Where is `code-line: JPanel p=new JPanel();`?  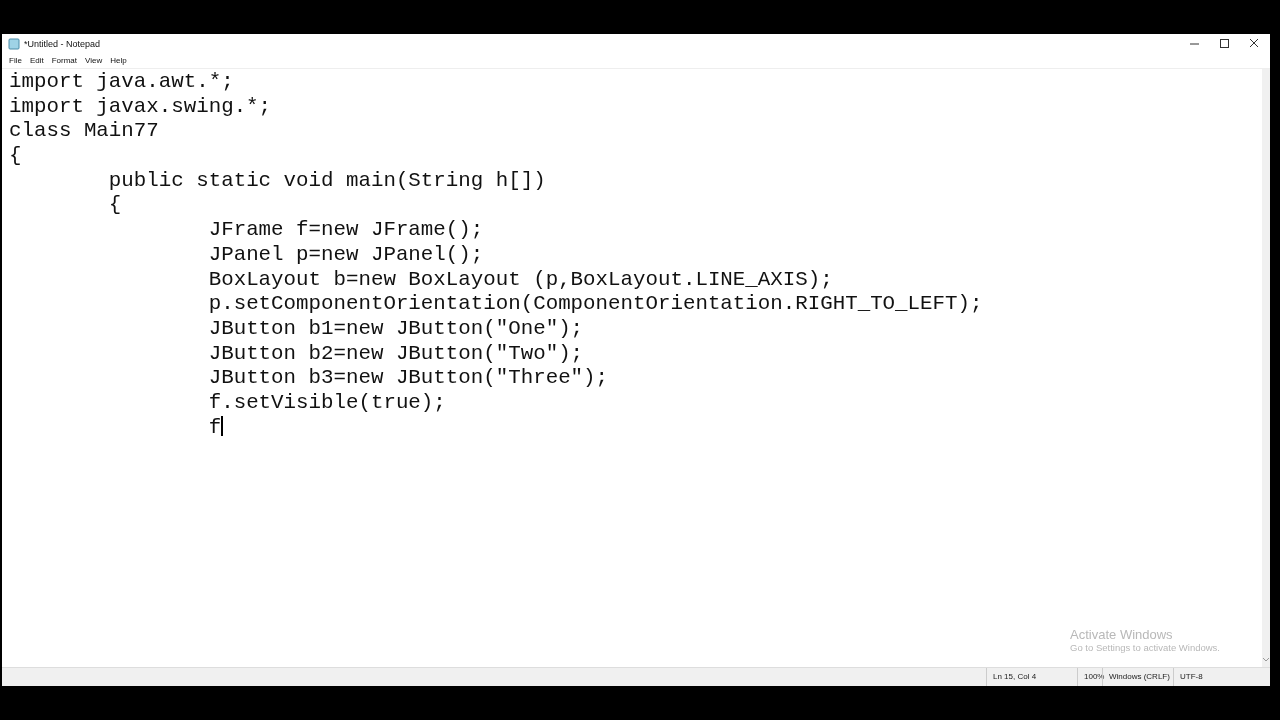
code-line: JPanel p=new JPanel(); is located at coordinates (345, 255).